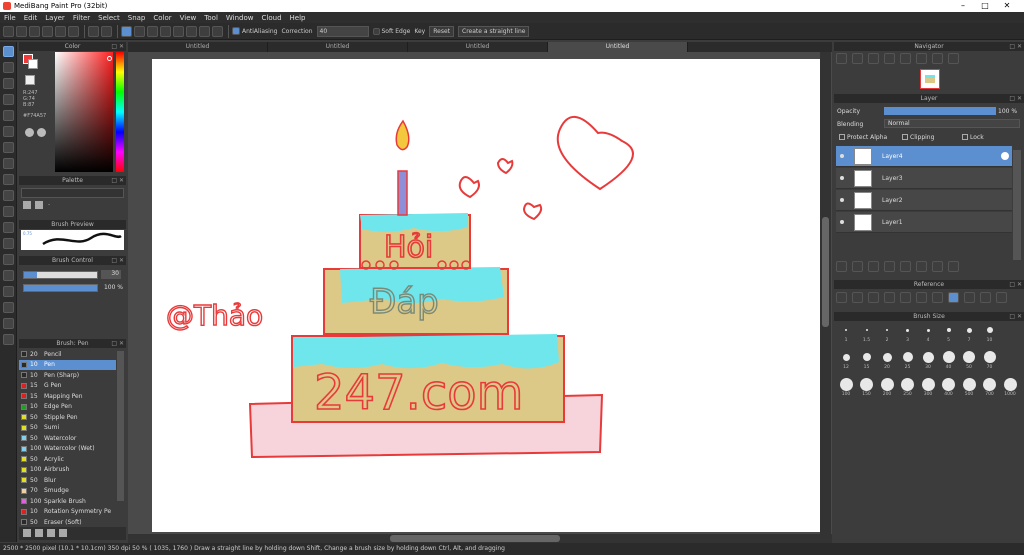  I want to click on palette-delete-icon, so click(39, 205).